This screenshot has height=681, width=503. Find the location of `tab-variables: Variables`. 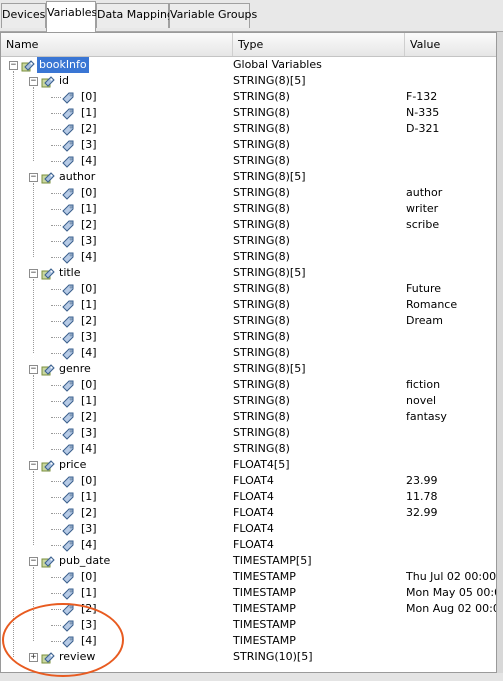

tab-variables: Variables is located at coordinates (71, 16).